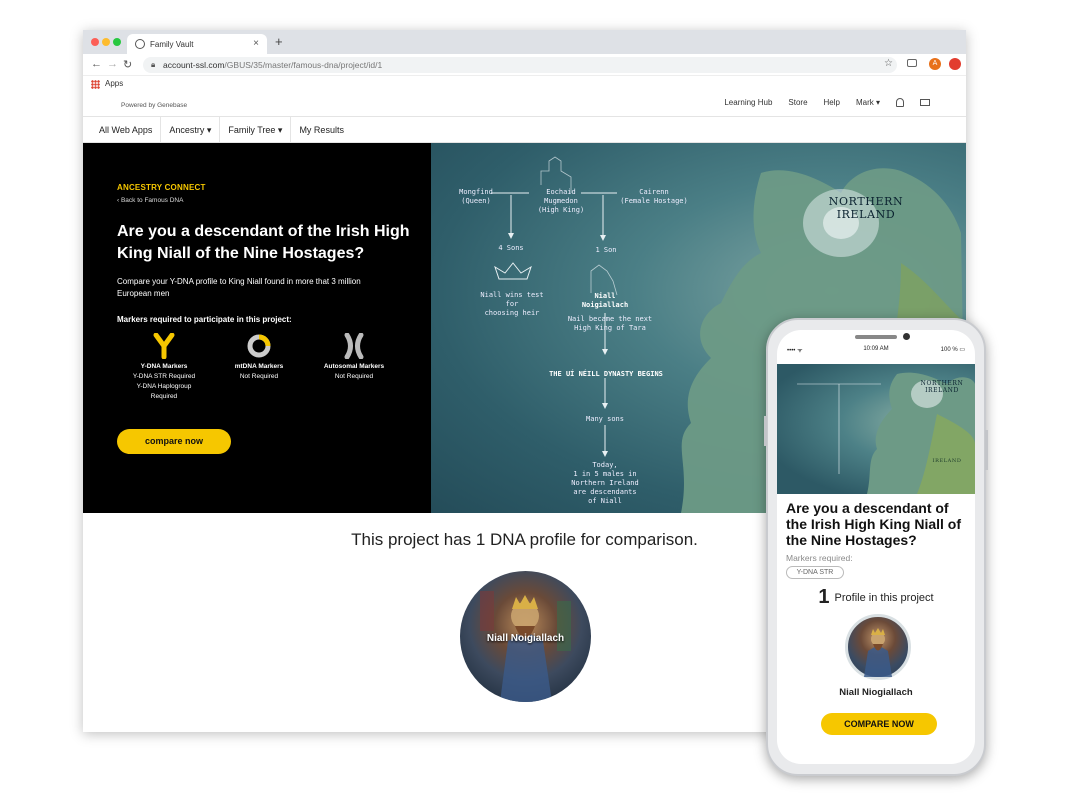  What do you see at coordinates (476, 196) in the screenshot?
I see `mongfind-label: Mongfind (Queen)` at bounding box center [476, 196].